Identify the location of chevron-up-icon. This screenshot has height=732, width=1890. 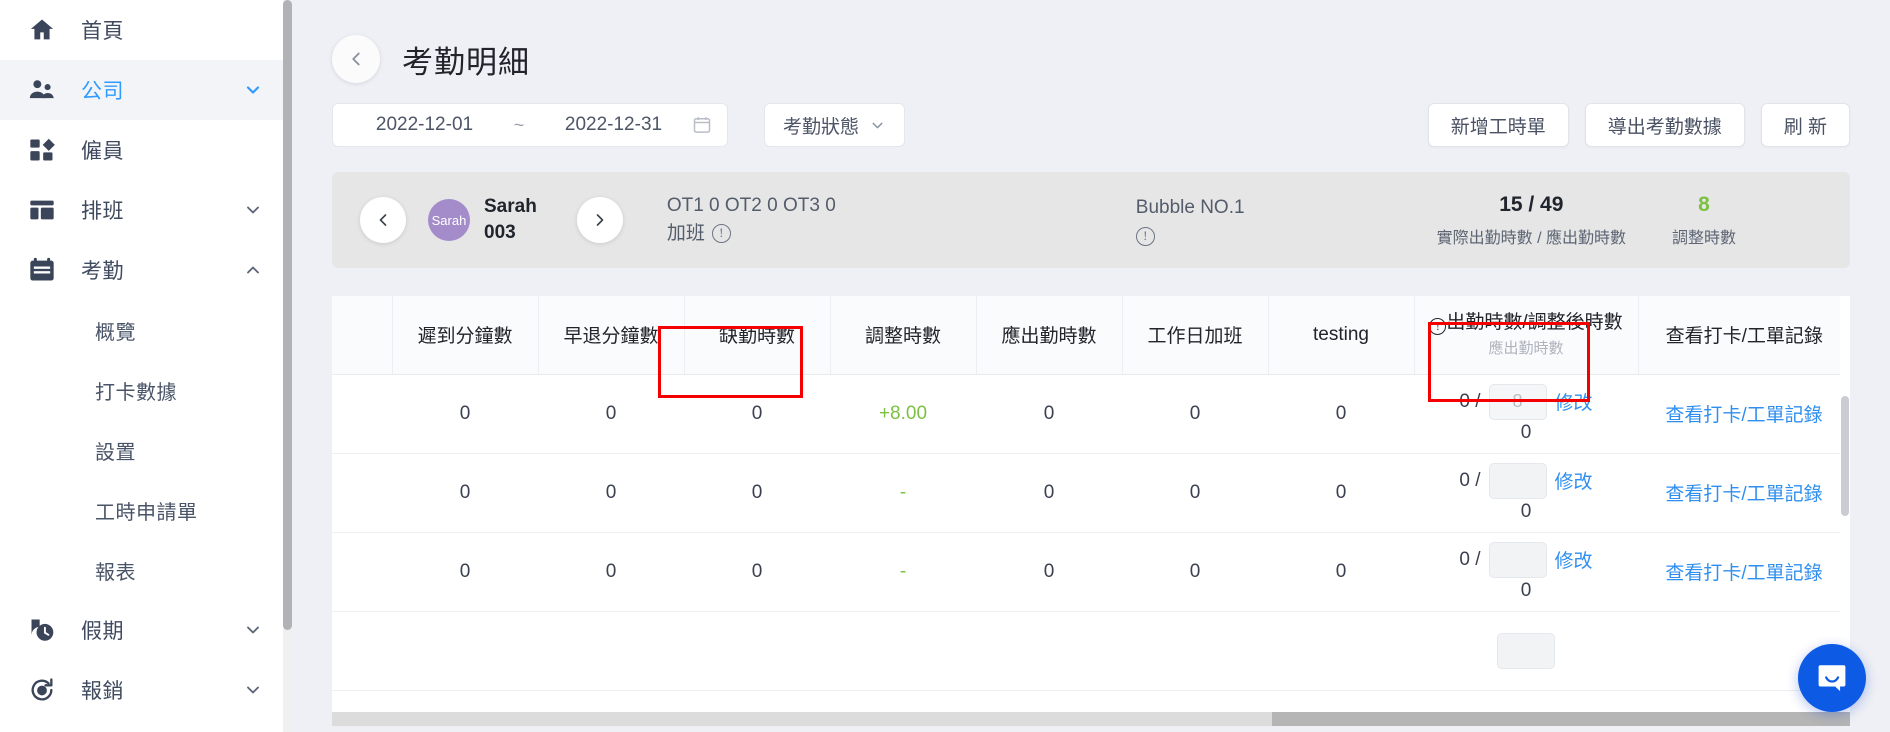
(253, 270).